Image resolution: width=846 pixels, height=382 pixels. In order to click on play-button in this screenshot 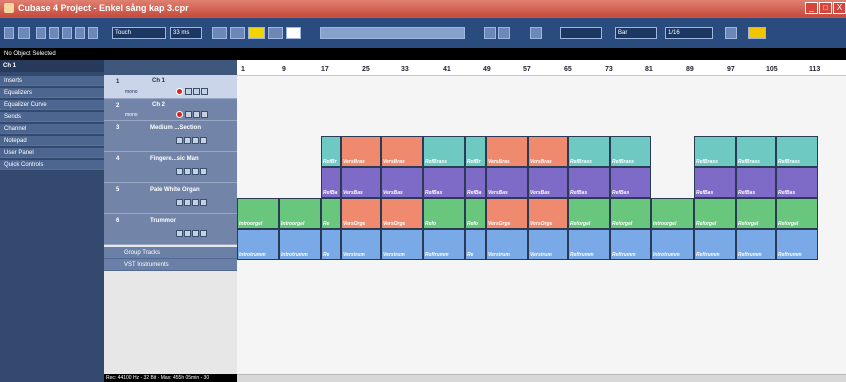, I will do `click(275, 33)`.